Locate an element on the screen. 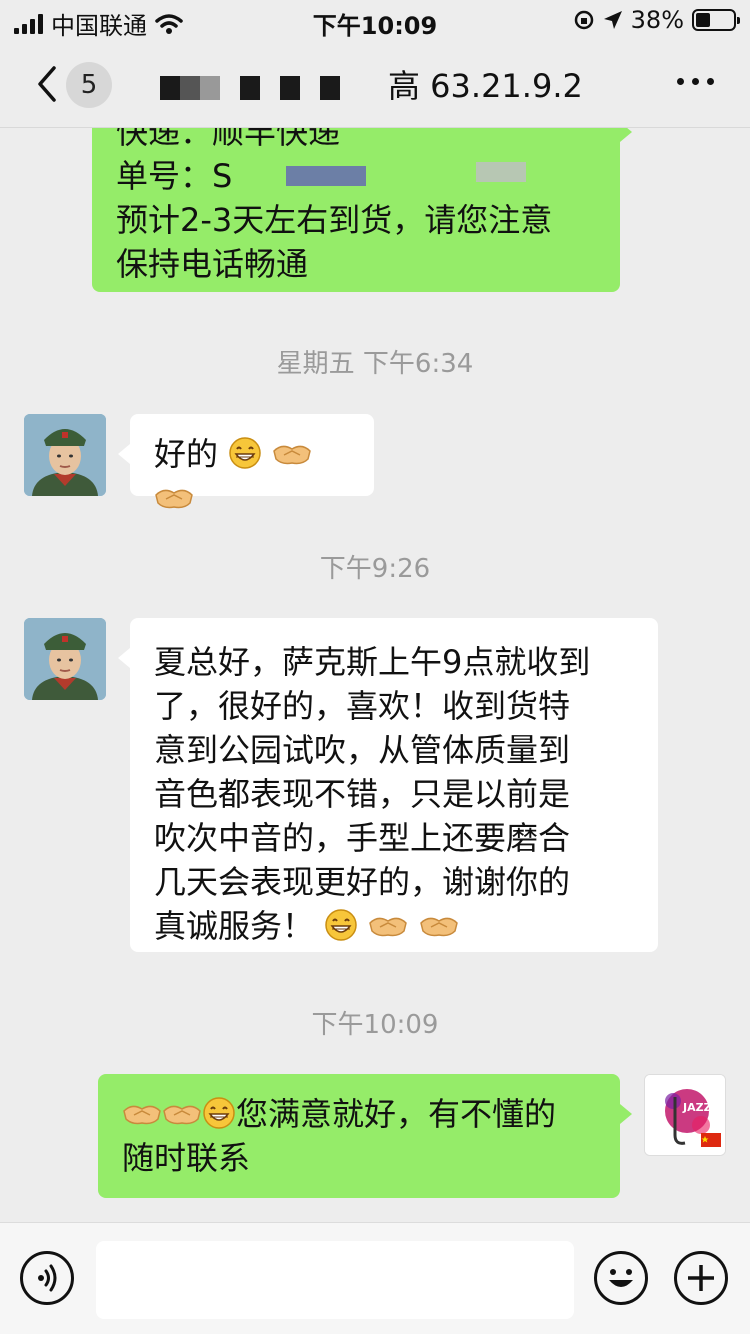  emoji-button is located at coordinates (621, 1278).